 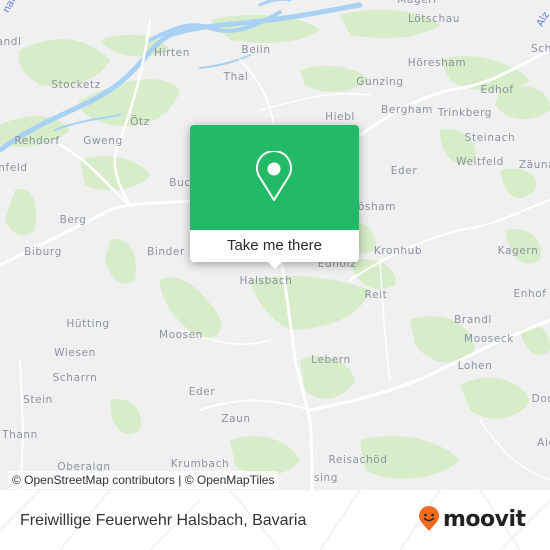 What do you see at coordinates (14, 168) in the screenshot?
I see `place-label: nfeld` at bounding box center [14, 168].